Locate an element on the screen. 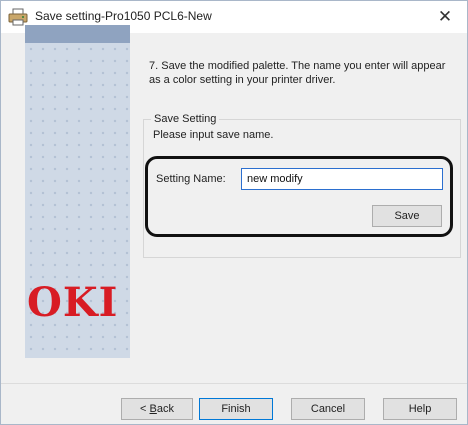 This screenshot has height=425, width=468. setting-name-label: Setting Name: is located at coordinates (191, 179).